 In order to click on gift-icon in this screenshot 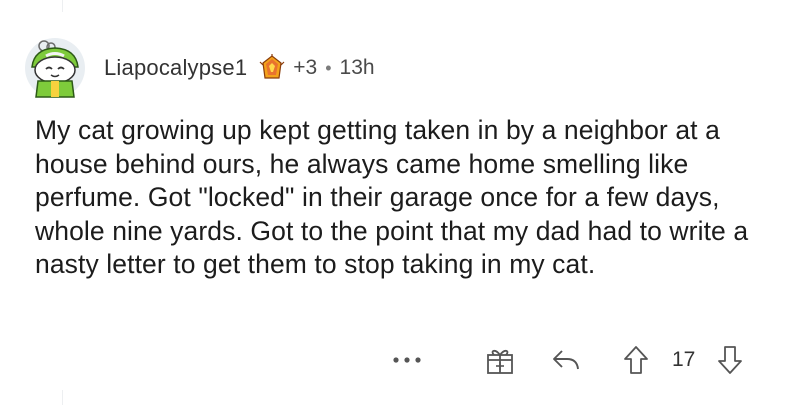, I will do `click(500, 361)`.